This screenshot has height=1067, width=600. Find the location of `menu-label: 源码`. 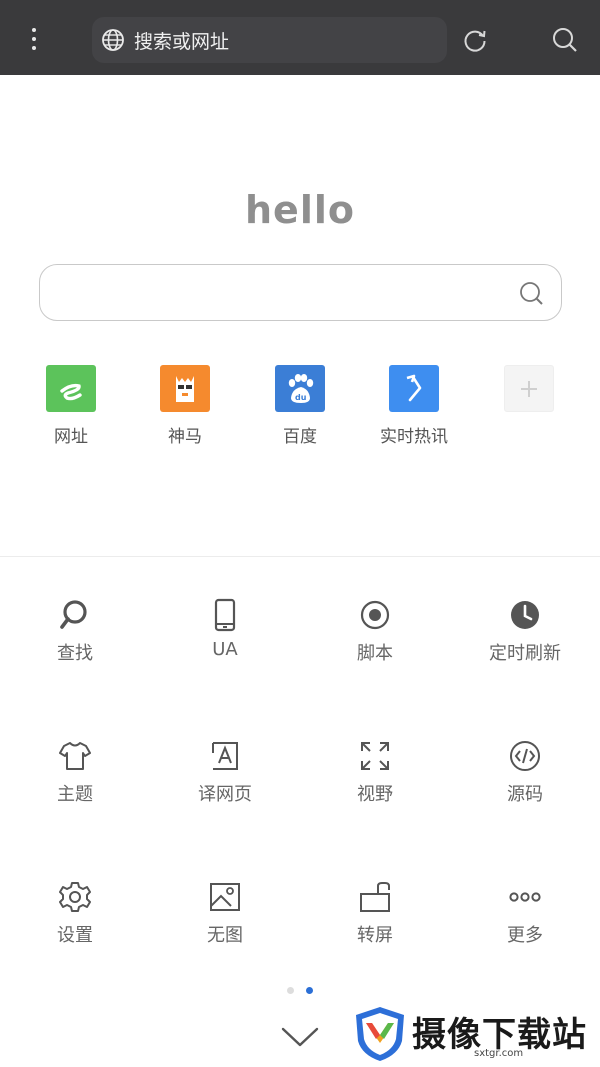

menu-label: 源码 is located at coordinates (525, 794).